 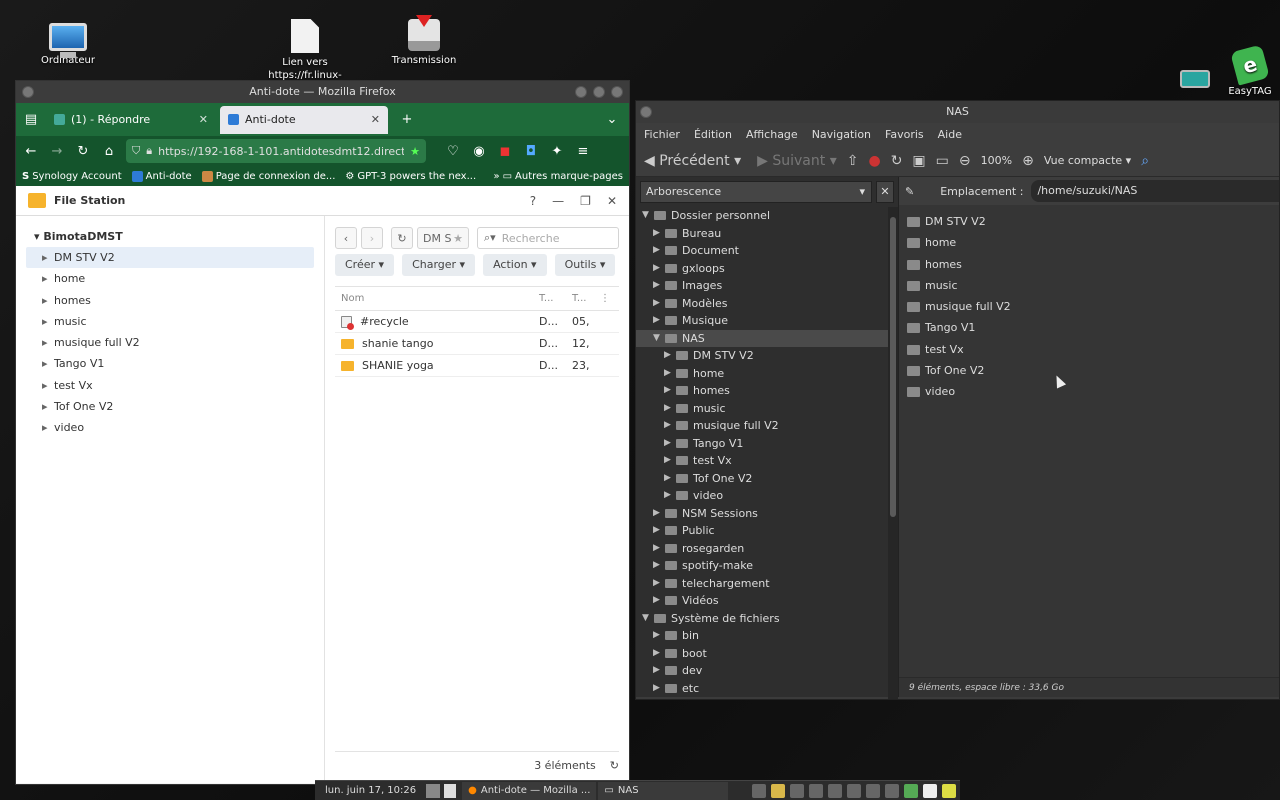 What do you see at coordinates (558, 201) in the screenshot?
I see `minimize-icon: —` at bounding box center [558, 201].